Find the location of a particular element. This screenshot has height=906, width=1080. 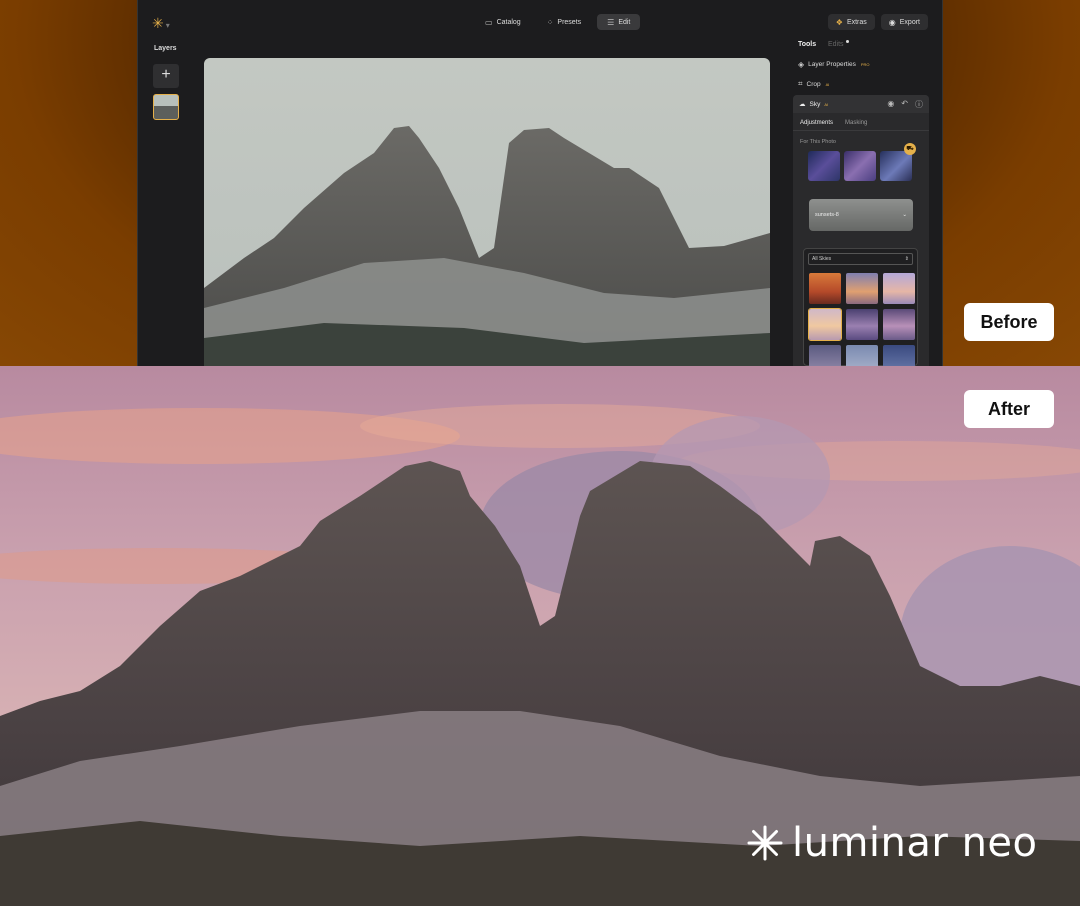

add-layer-button: + is located at coordinates (166, 76).